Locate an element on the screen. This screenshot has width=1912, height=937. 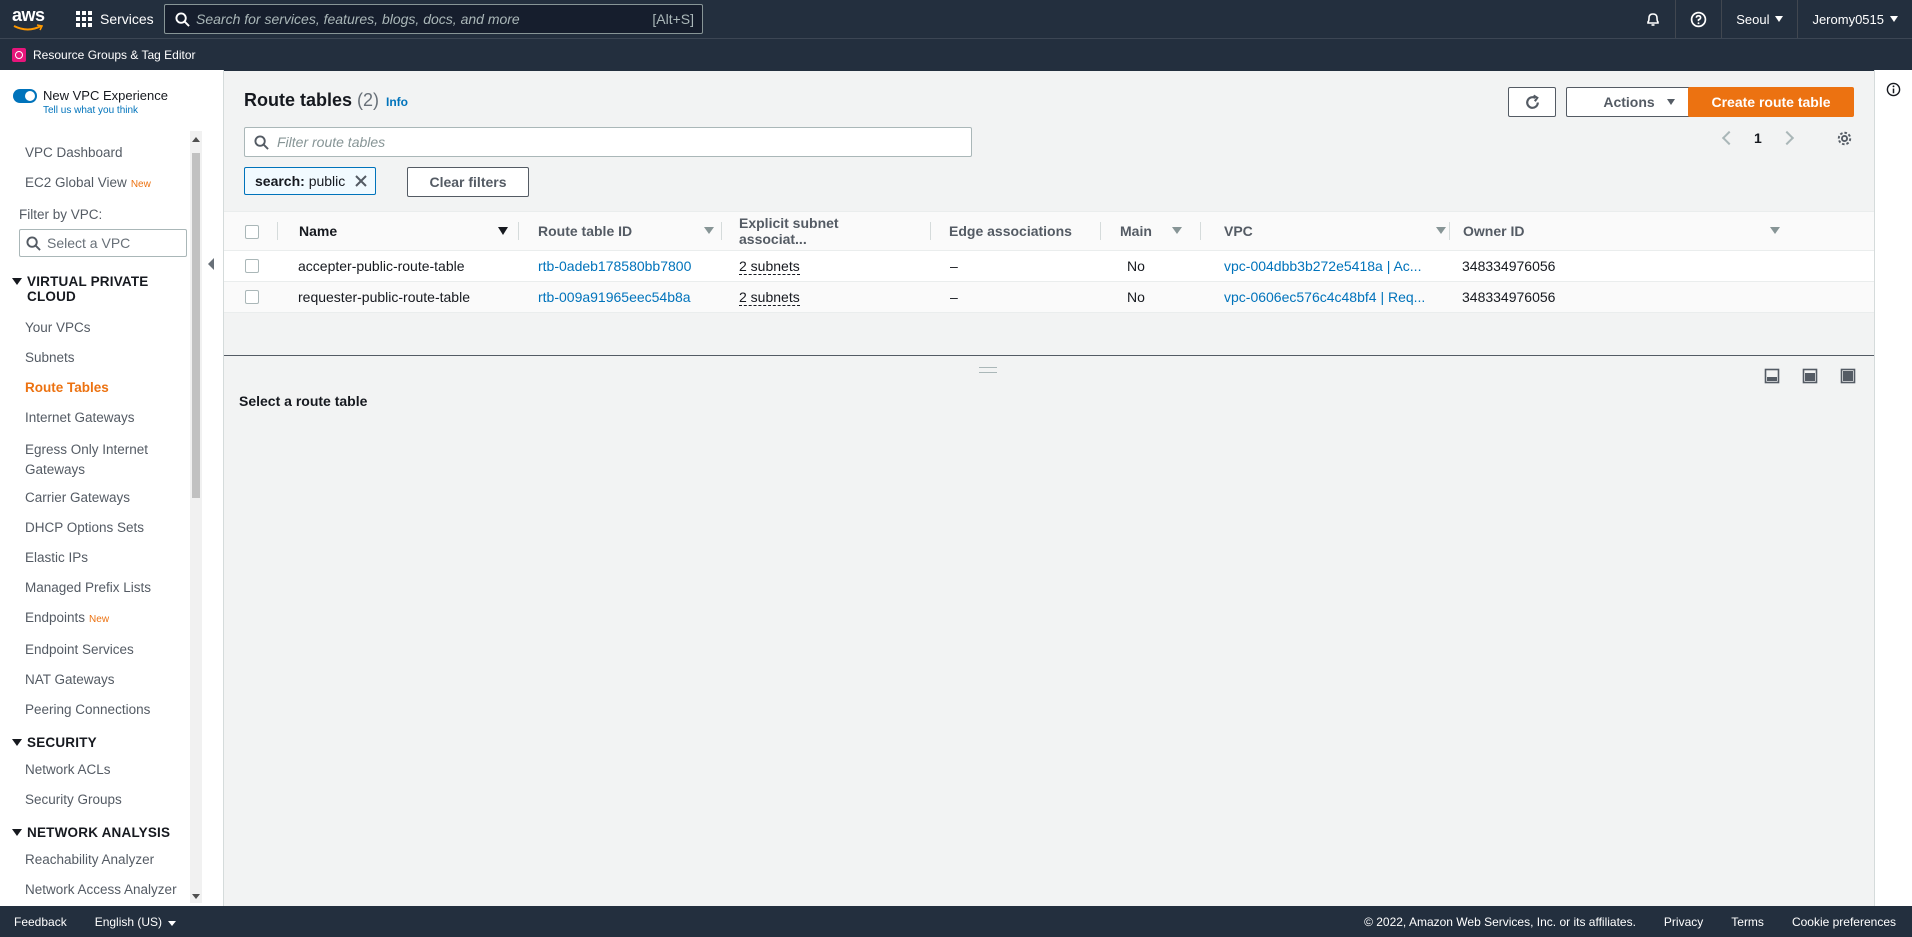
global-search-input is located at coordinates (421, 19).